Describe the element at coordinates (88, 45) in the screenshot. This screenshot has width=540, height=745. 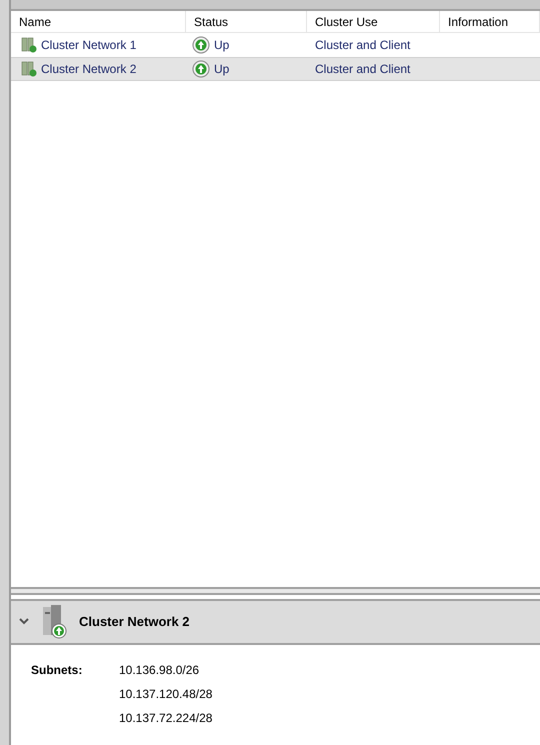
I see `table-cell-text: Cluster Network 1` at that location.